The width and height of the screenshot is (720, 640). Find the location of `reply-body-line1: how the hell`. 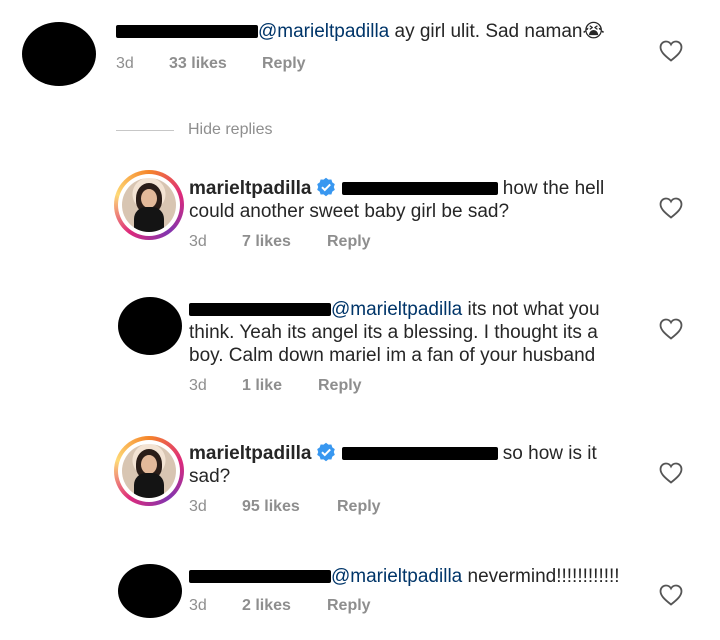

reply-body-line1: how the hell is located at coordinates (551, 188).